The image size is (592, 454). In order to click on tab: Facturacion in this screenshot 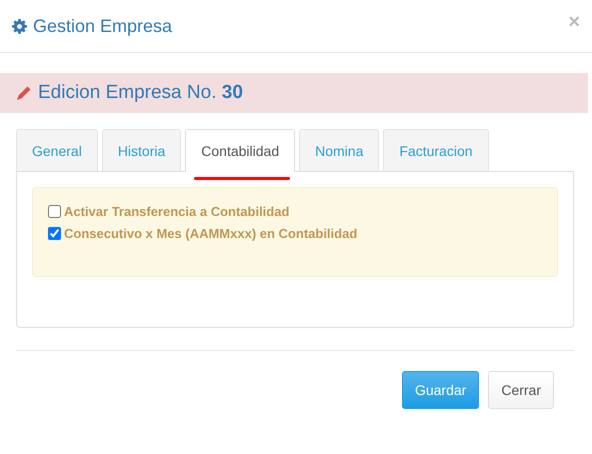, I will do `click(436, 150)`.